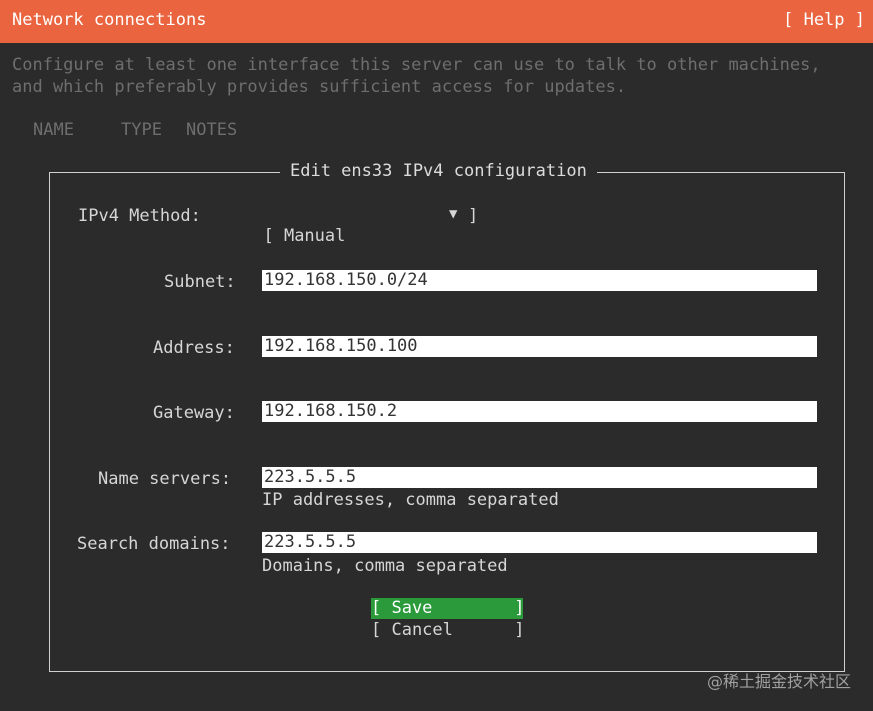  I want to click on dropdown-arrow-icon: ▼, so click(453, 214).